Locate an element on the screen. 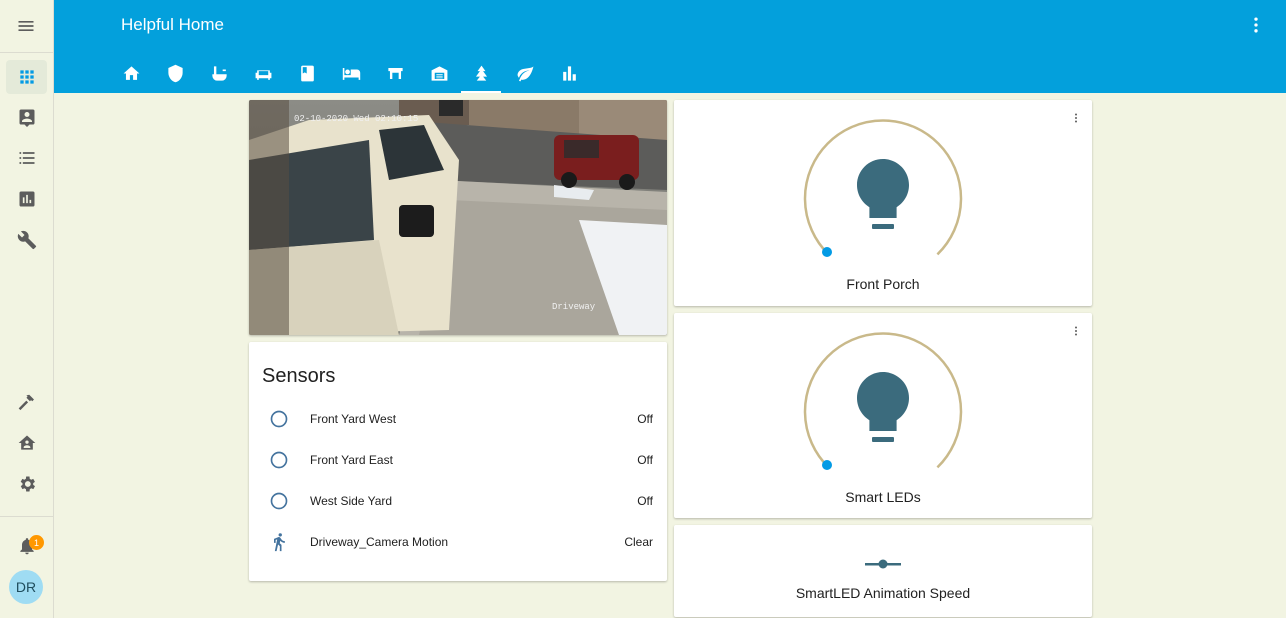 This screenshot has width=1286, height=618. sidebar-item-history is located at coordinates (26, 199).